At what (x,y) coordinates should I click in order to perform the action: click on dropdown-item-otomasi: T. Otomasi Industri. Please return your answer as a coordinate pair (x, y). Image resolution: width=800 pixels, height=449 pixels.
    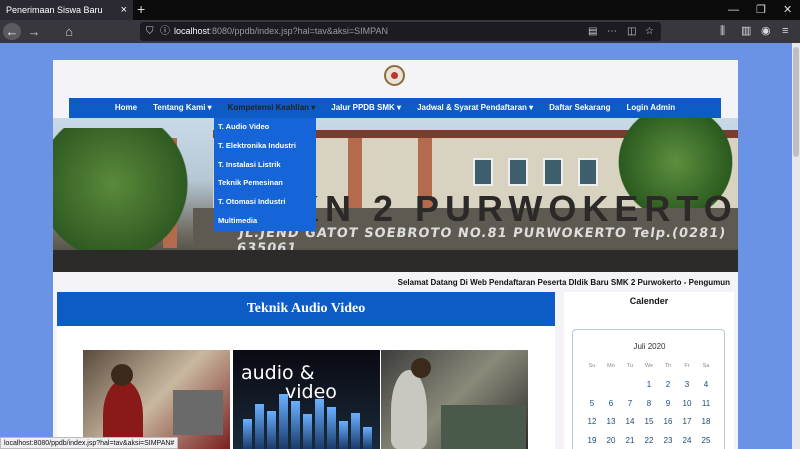
    Looking at the image, I should click on (265, 202).